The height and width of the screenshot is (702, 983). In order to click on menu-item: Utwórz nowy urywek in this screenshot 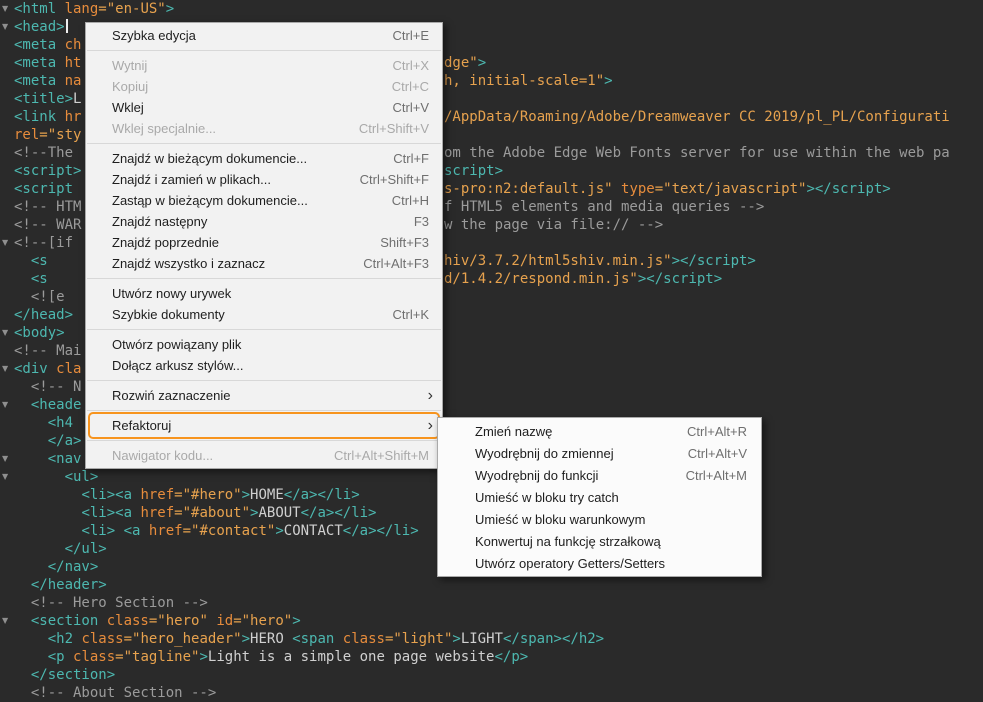, I will do `click(264, 293)`.